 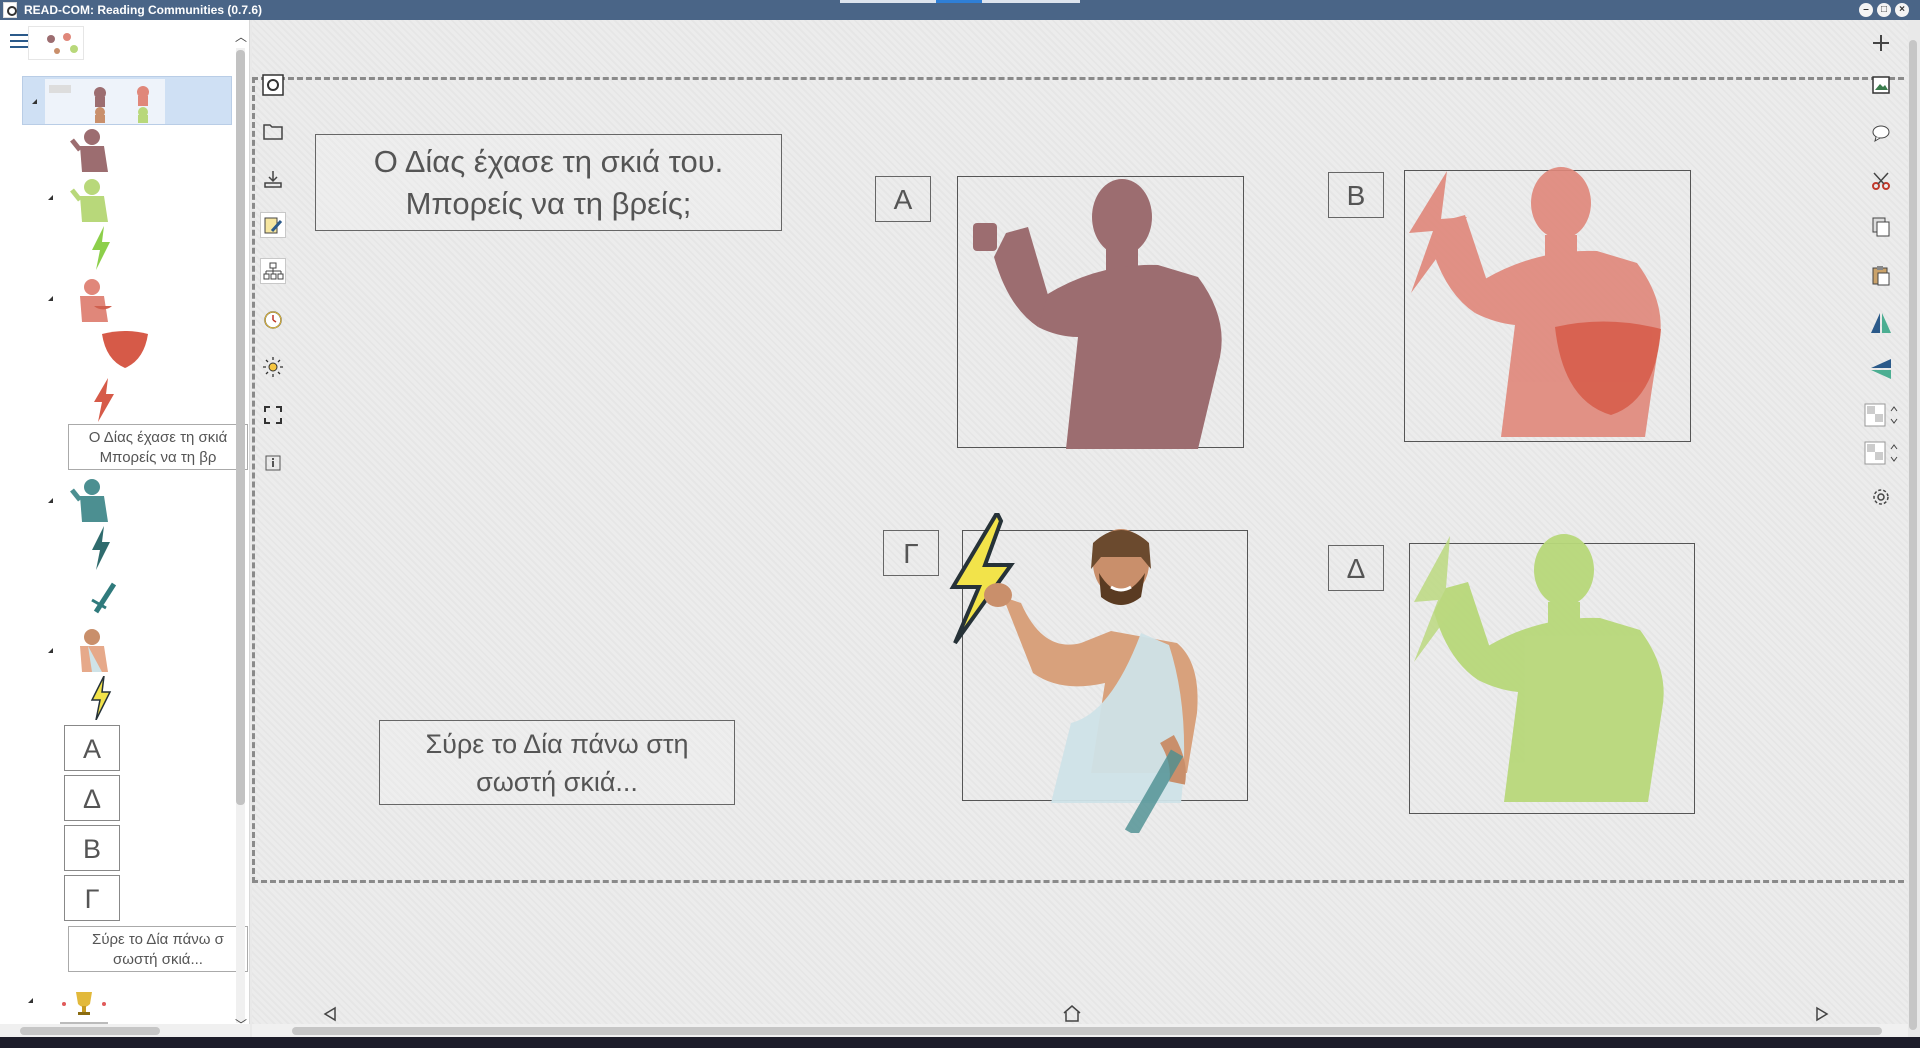 I want to click on close-button: ×, so click(x=1902, y=10).